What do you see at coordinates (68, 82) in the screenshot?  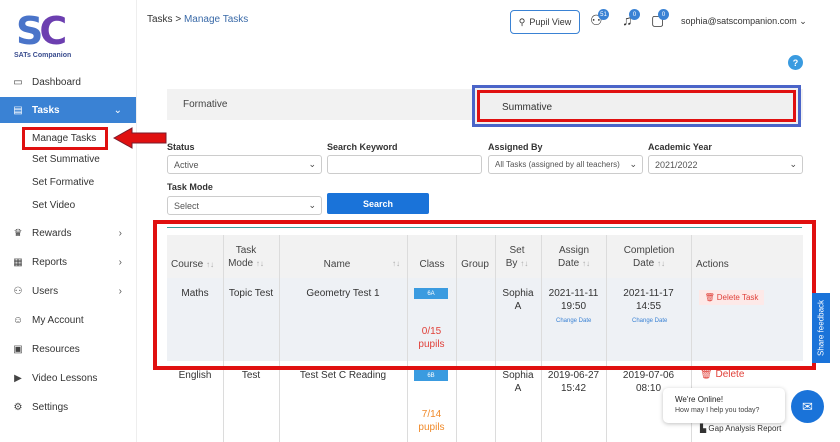 I see `sidebar-item-dashboard: ▭ Dashboard` at bounding box center [68, 82].